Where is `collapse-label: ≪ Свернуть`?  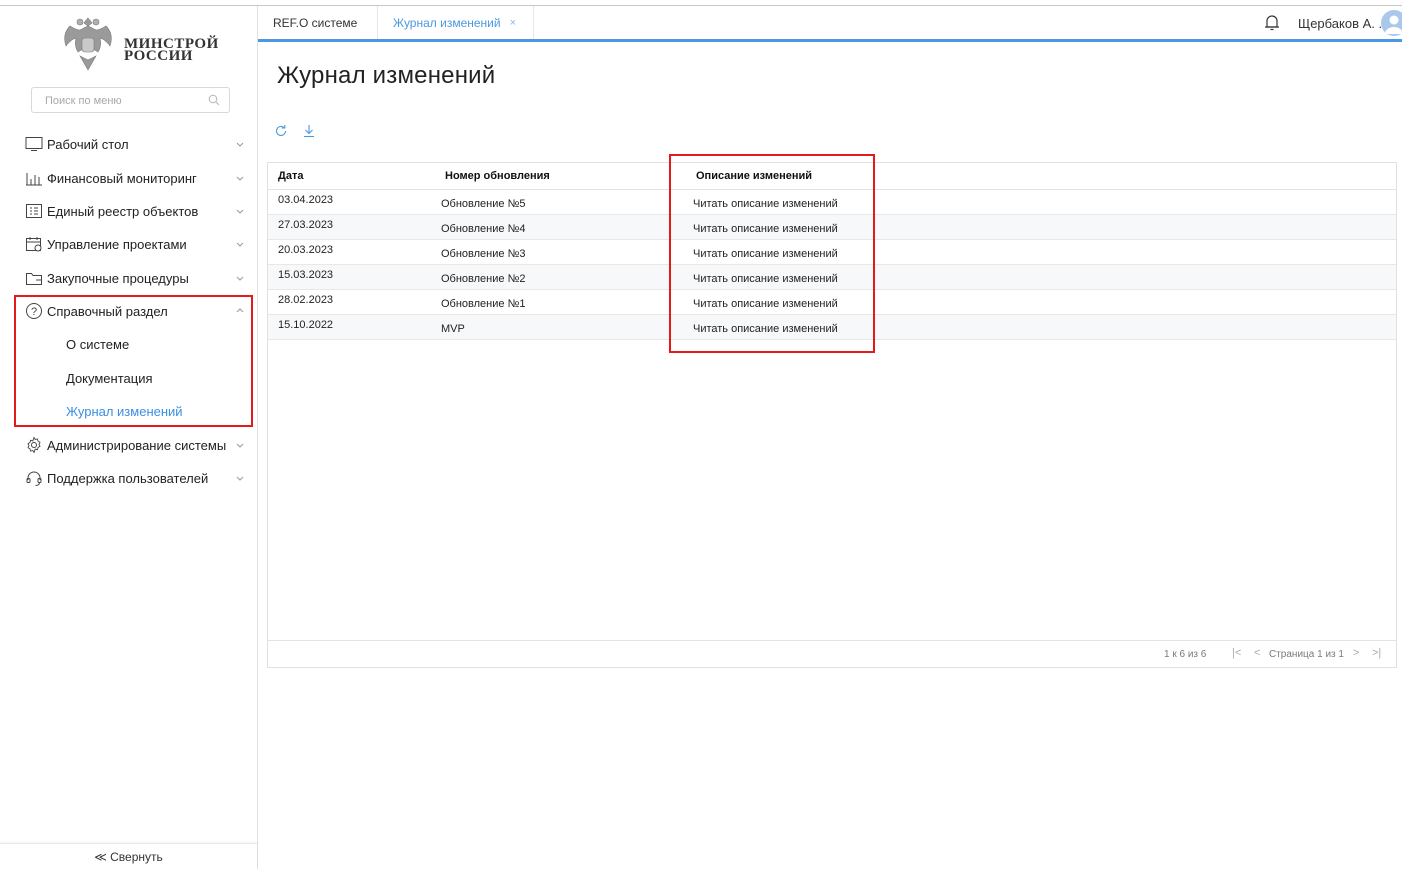
collapse-label: ≪ Свернуть is located at coordinates (128, 857).